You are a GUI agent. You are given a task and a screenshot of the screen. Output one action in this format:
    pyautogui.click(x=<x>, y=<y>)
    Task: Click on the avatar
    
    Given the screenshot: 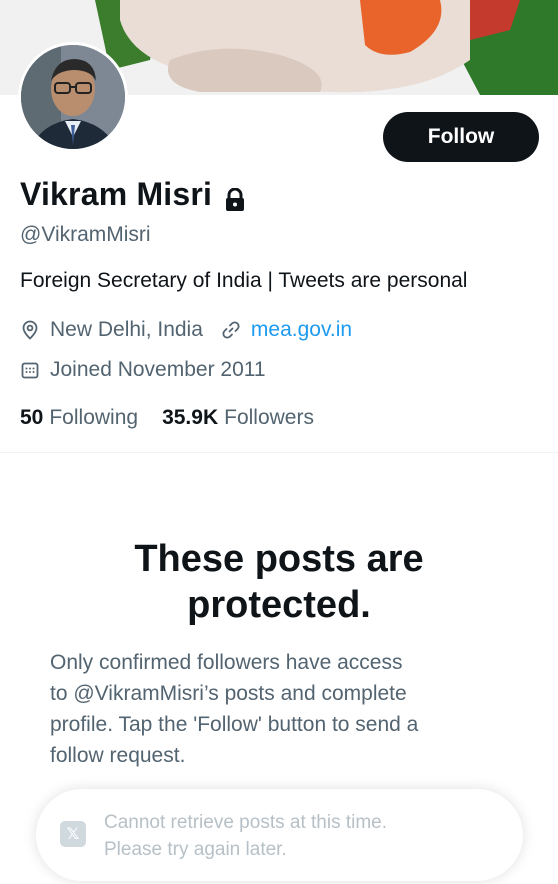 What is the action you would take?
    pyautogui.click(x=73, y=97)
    